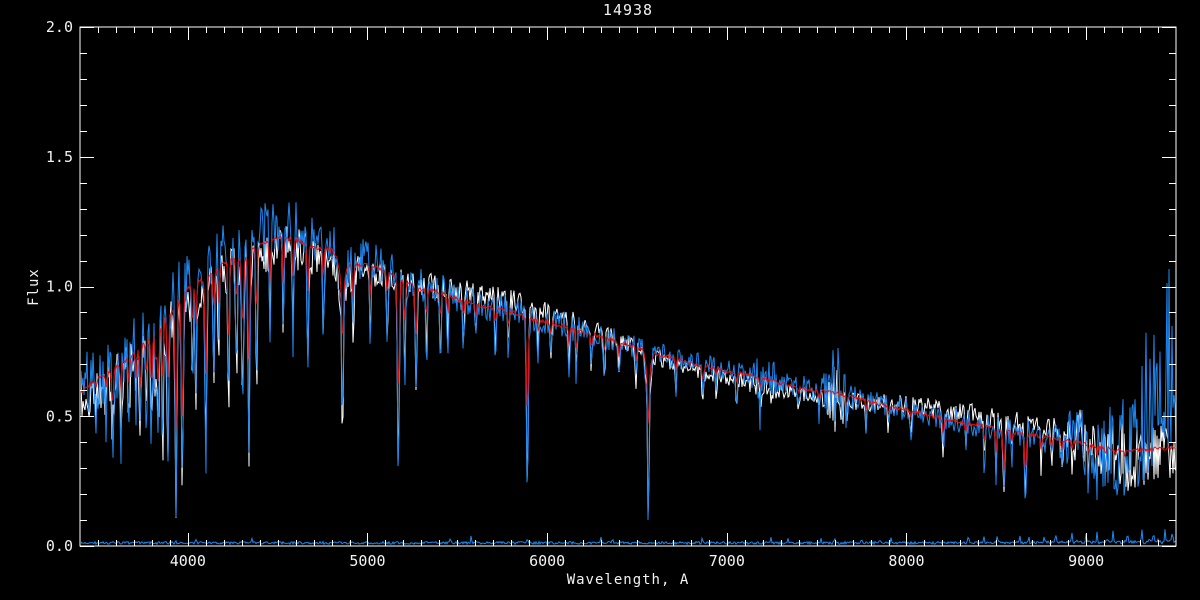  Describe the element at coordinates (59, 27) in the screenshot. I see `y-tick-label: 2.0` at that location.